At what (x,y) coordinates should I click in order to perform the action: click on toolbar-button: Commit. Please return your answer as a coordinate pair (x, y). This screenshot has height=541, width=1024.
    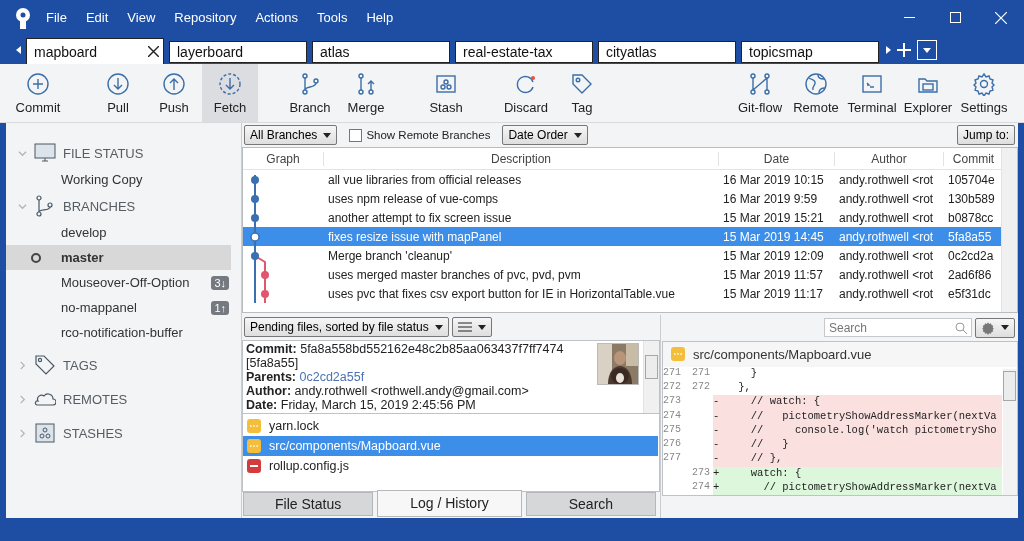
    Looking at the image, I should click on (38, 93).